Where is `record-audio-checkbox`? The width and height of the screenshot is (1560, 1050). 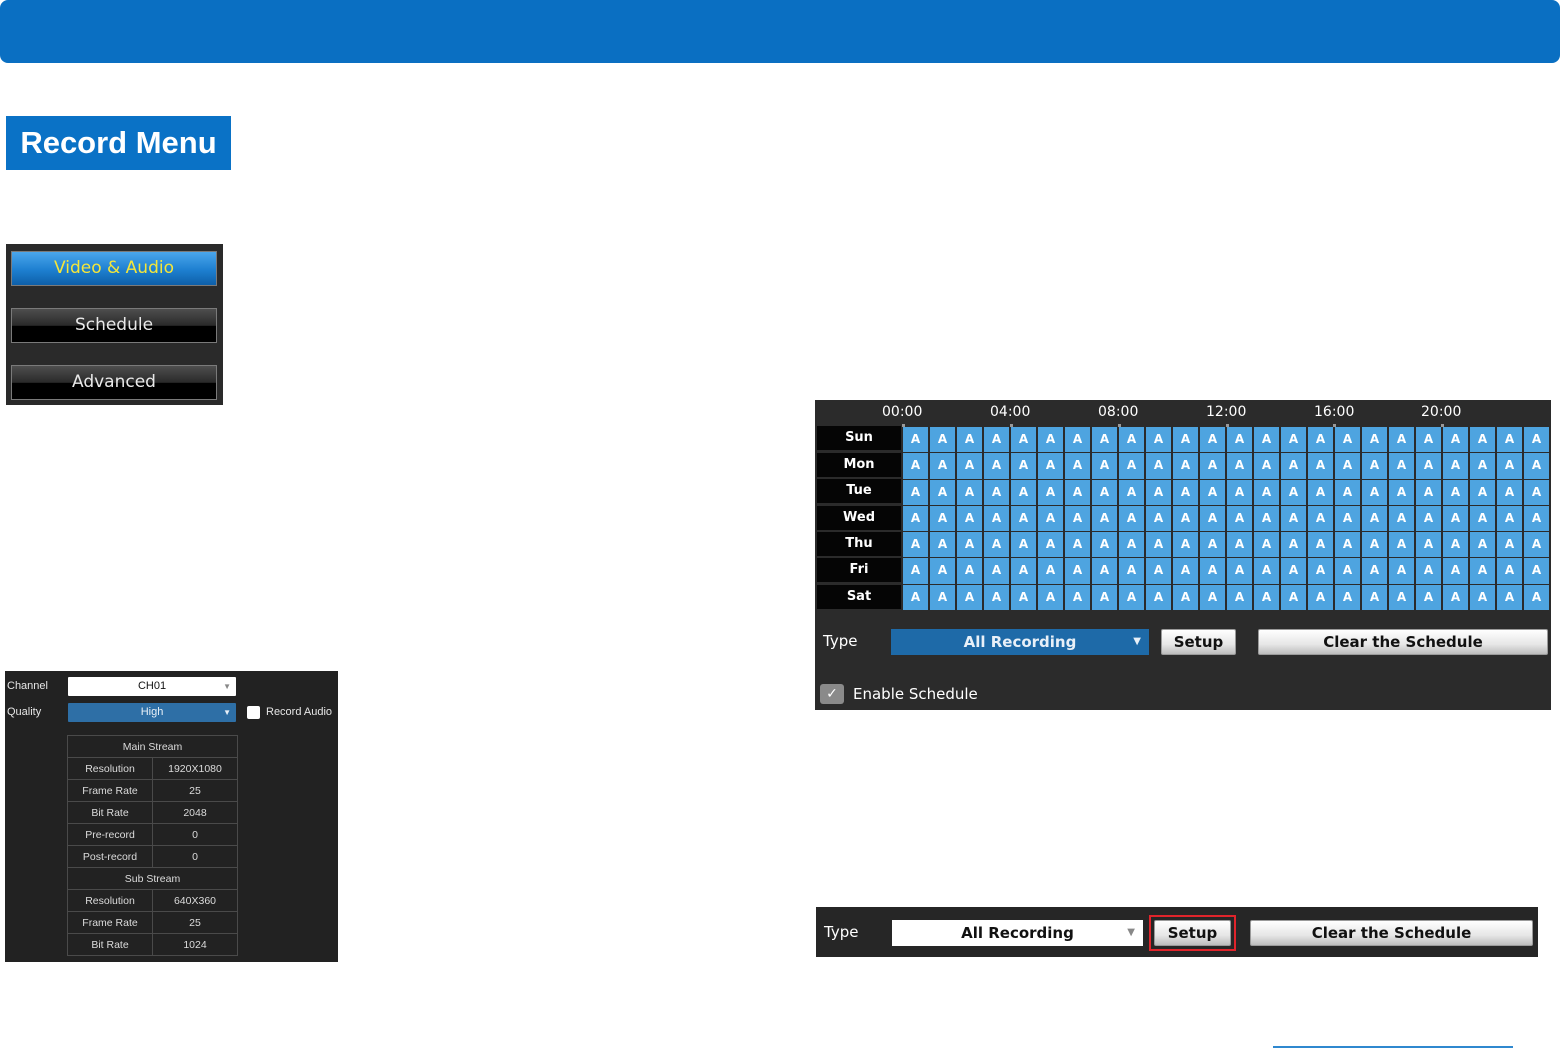 record-audio-checkbox is located at coordinates (253, 712).